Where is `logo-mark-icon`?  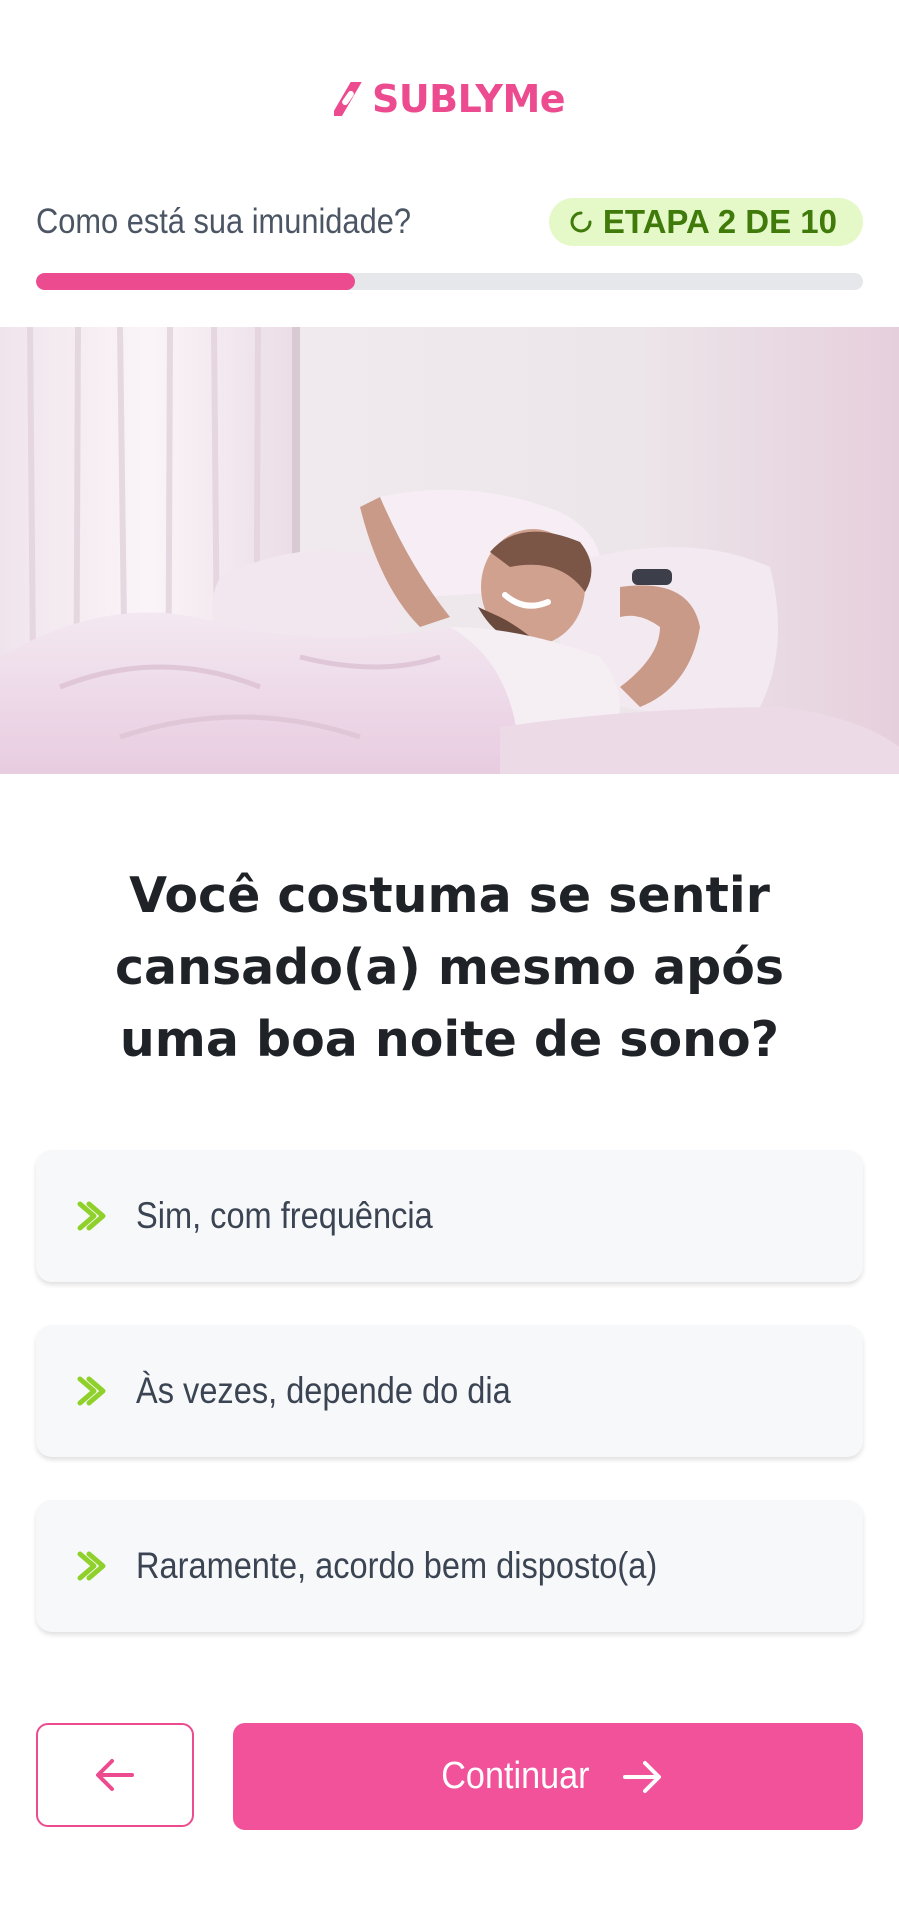
logo-mark-icon is located at coordinates (347, 99).